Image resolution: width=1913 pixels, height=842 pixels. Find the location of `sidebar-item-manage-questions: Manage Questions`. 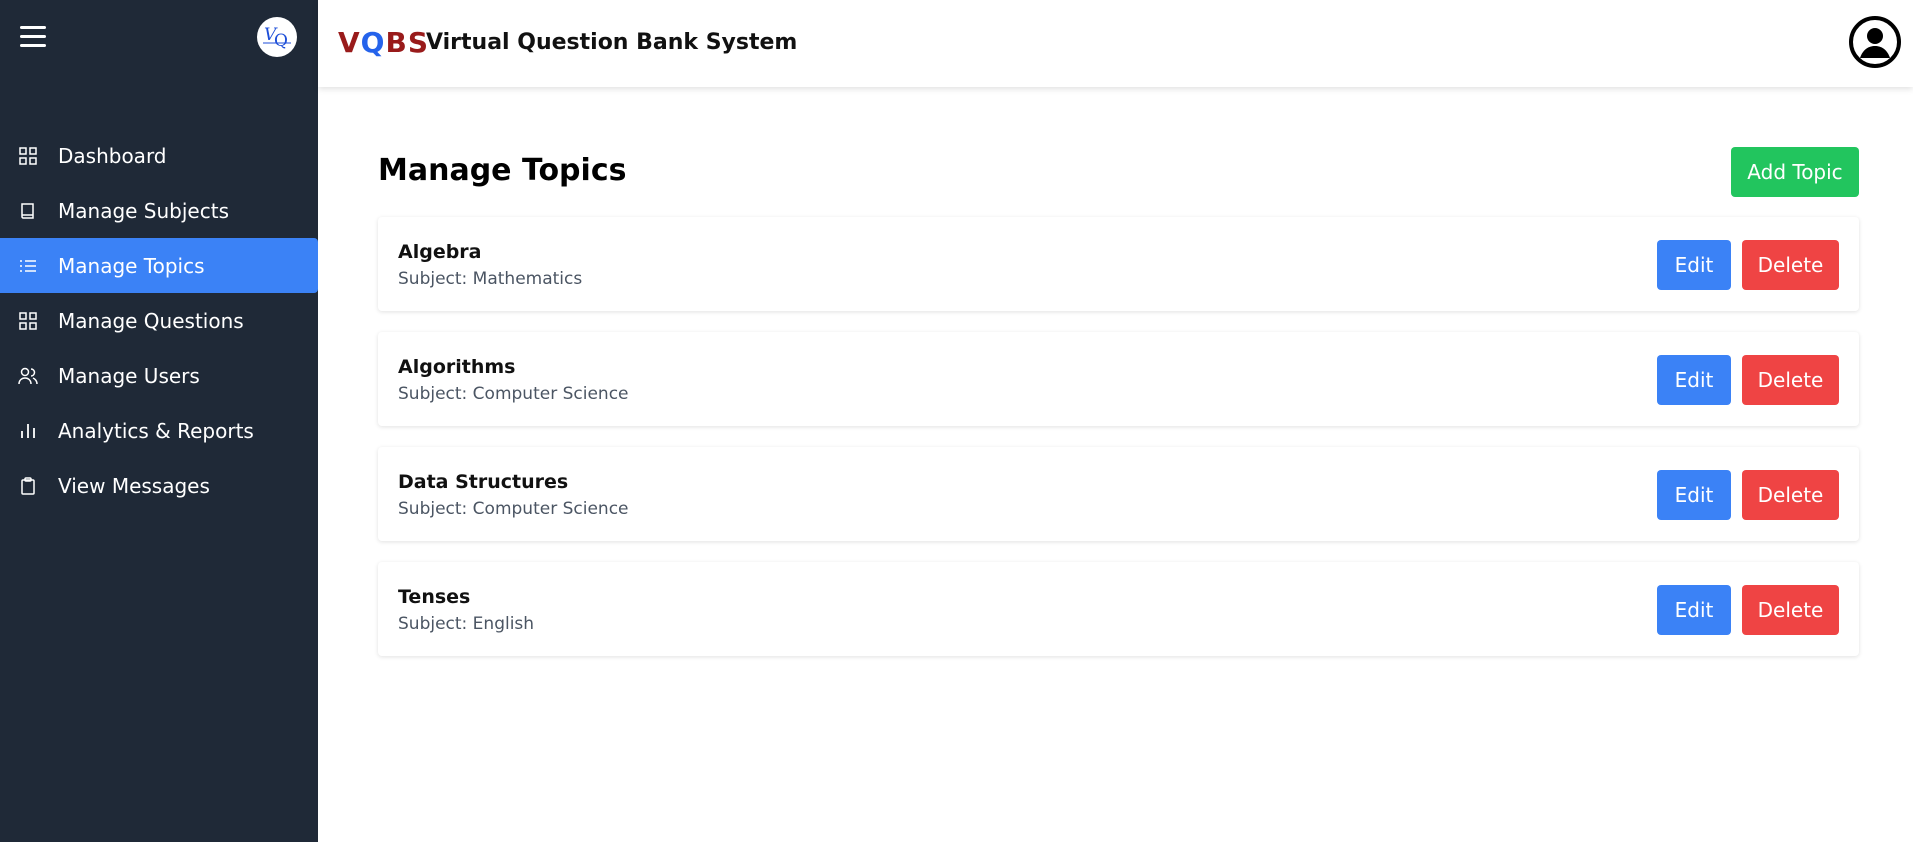

sidebar-item-manage-questions: Manage Questions is located at coordinates (159, 320).